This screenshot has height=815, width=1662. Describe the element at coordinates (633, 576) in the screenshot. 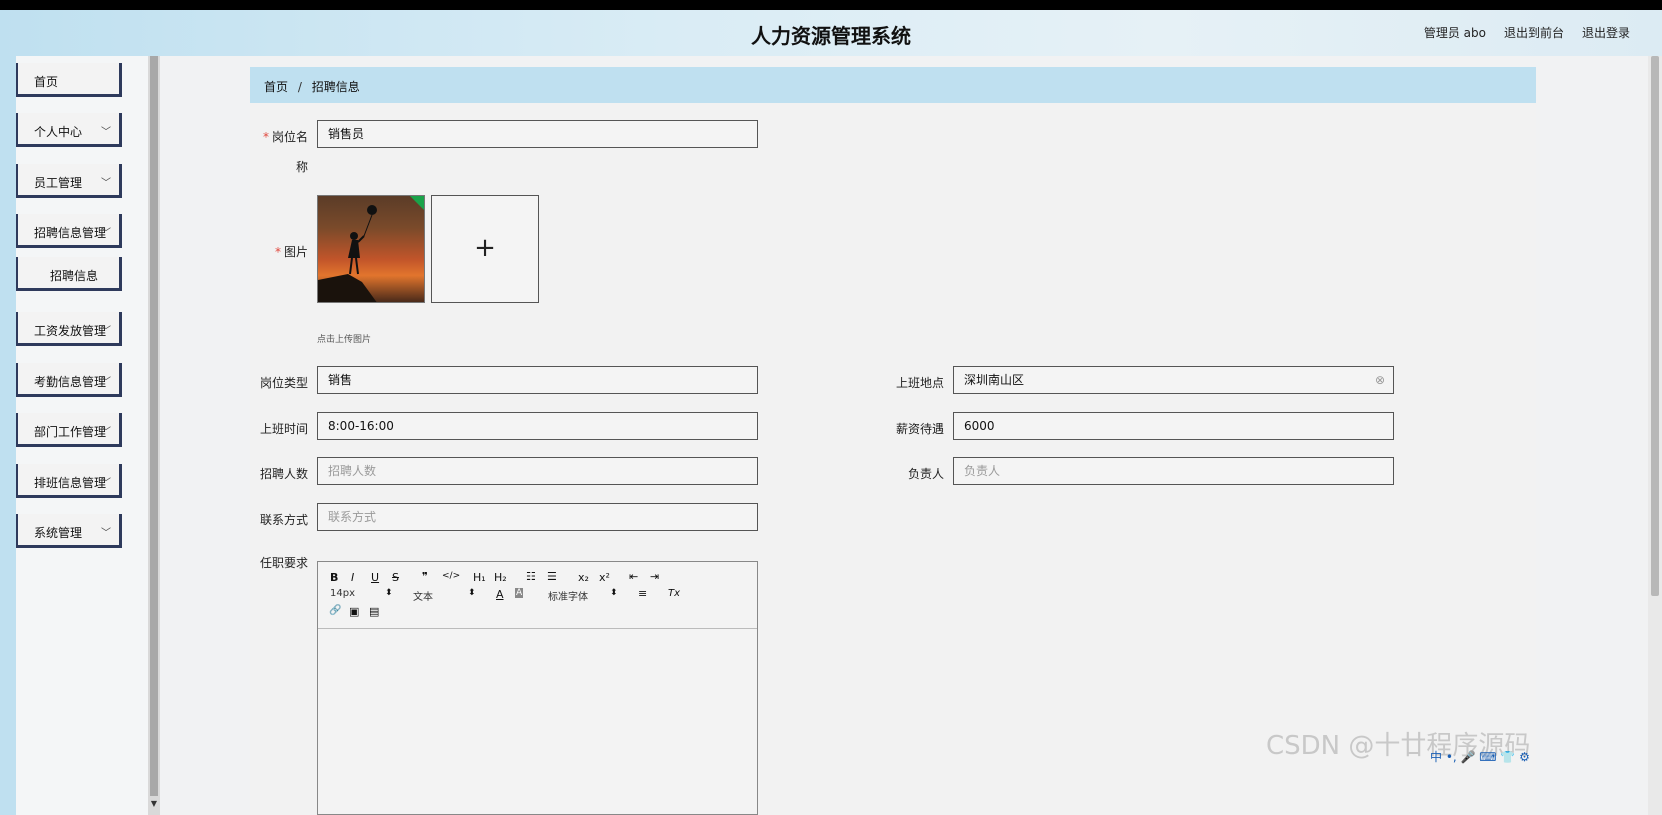

I see `outdent-icon: ⇤` at that location.